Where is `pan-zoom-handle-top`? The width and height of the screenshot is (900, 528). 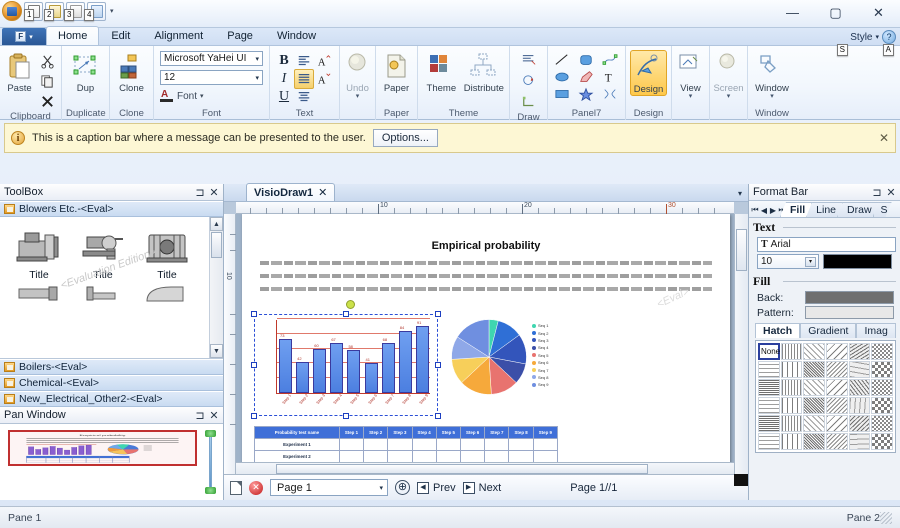 pan-zoom-handle-top is located at coordinates (210, 433).